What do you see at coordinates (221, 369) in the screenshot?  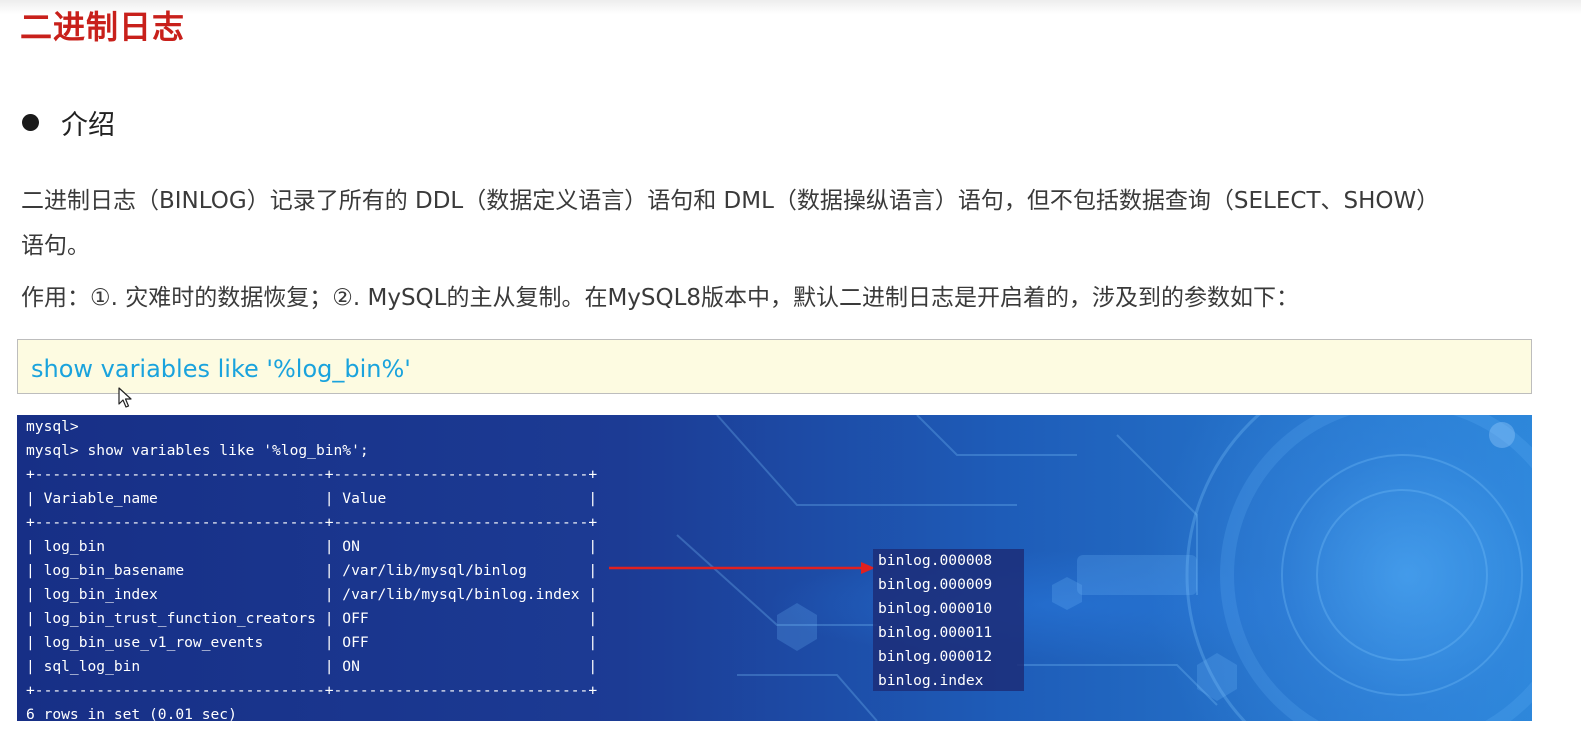 I see `code-text: show variables like '%log_bin%'` at bounding box center [221, 369].